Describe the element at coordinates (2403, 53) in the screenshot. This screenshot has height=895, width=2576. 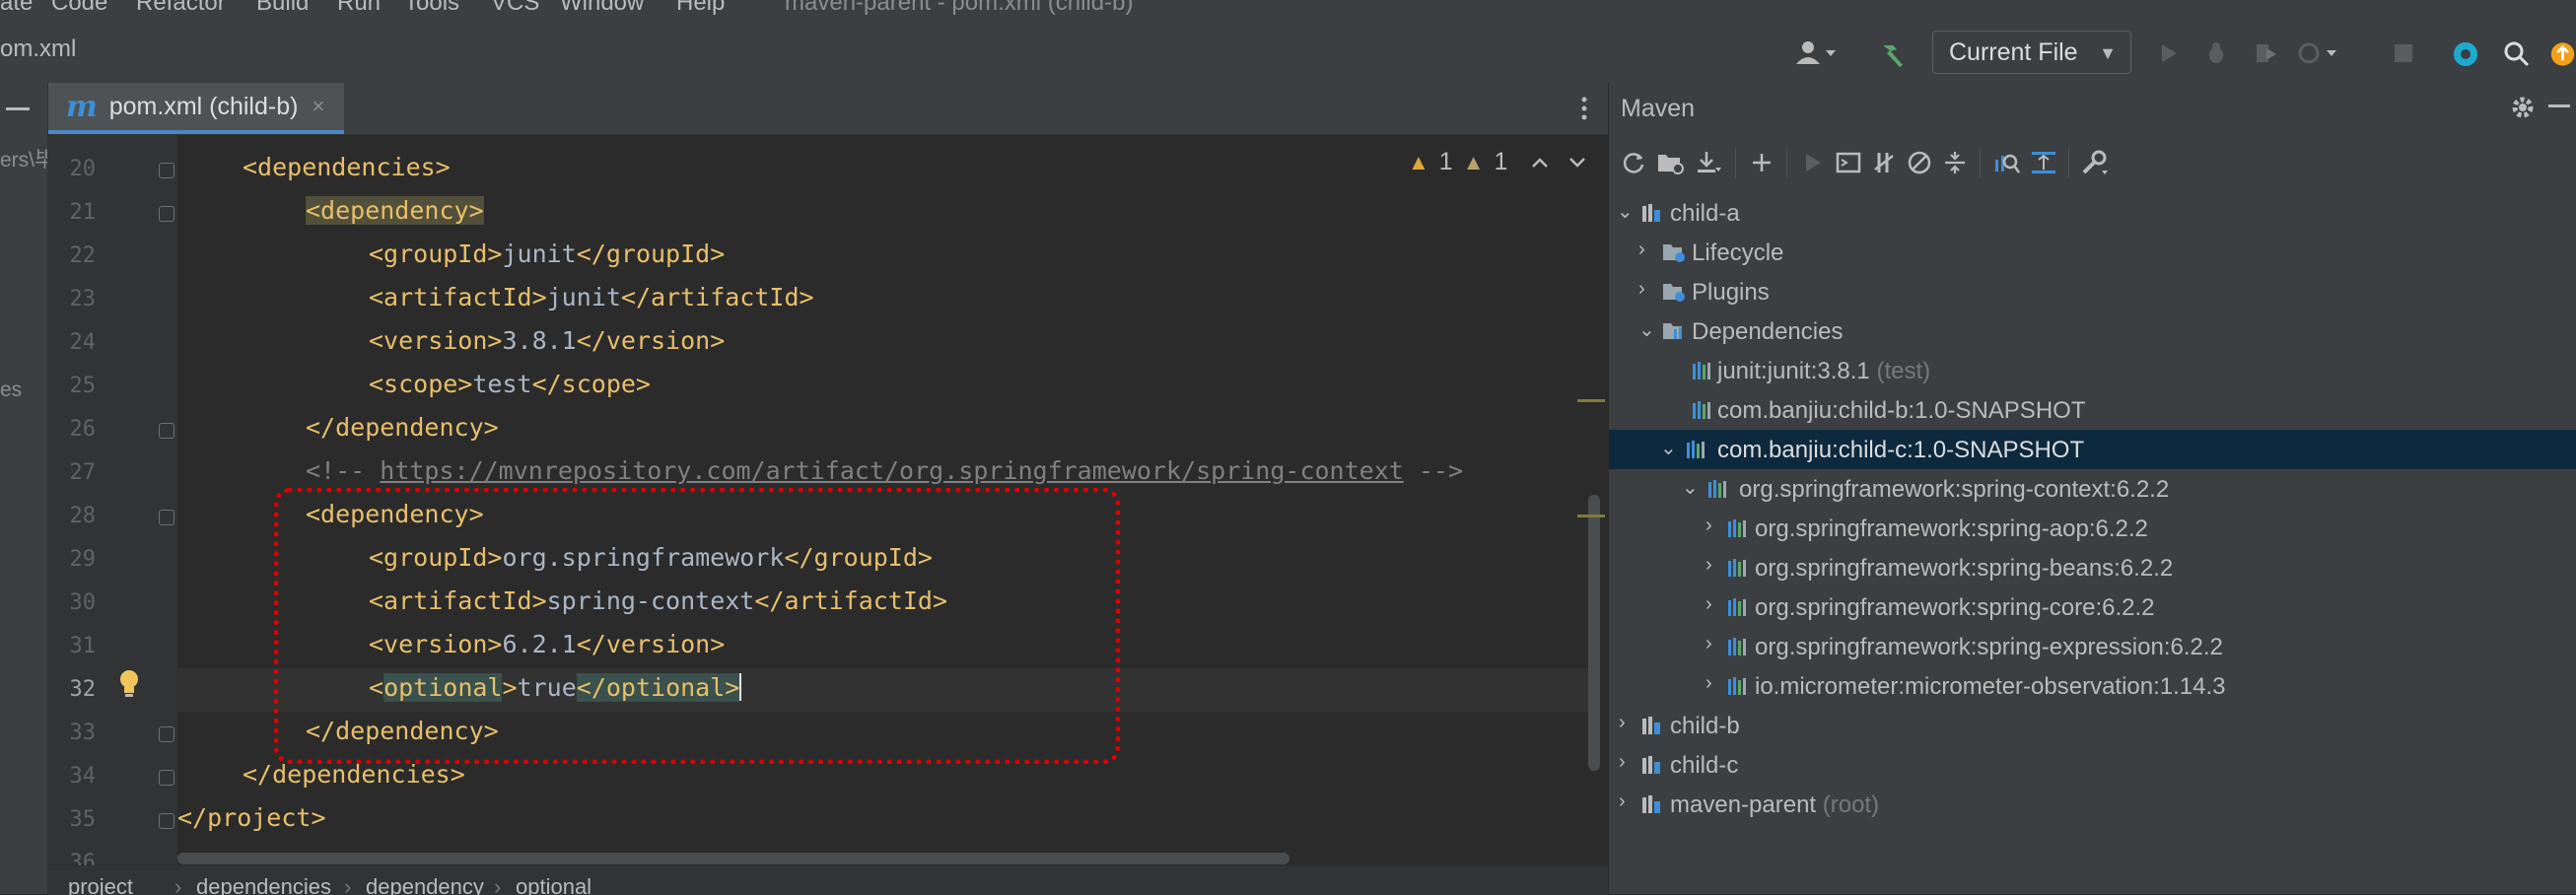
I see `stop-icon` at that location.